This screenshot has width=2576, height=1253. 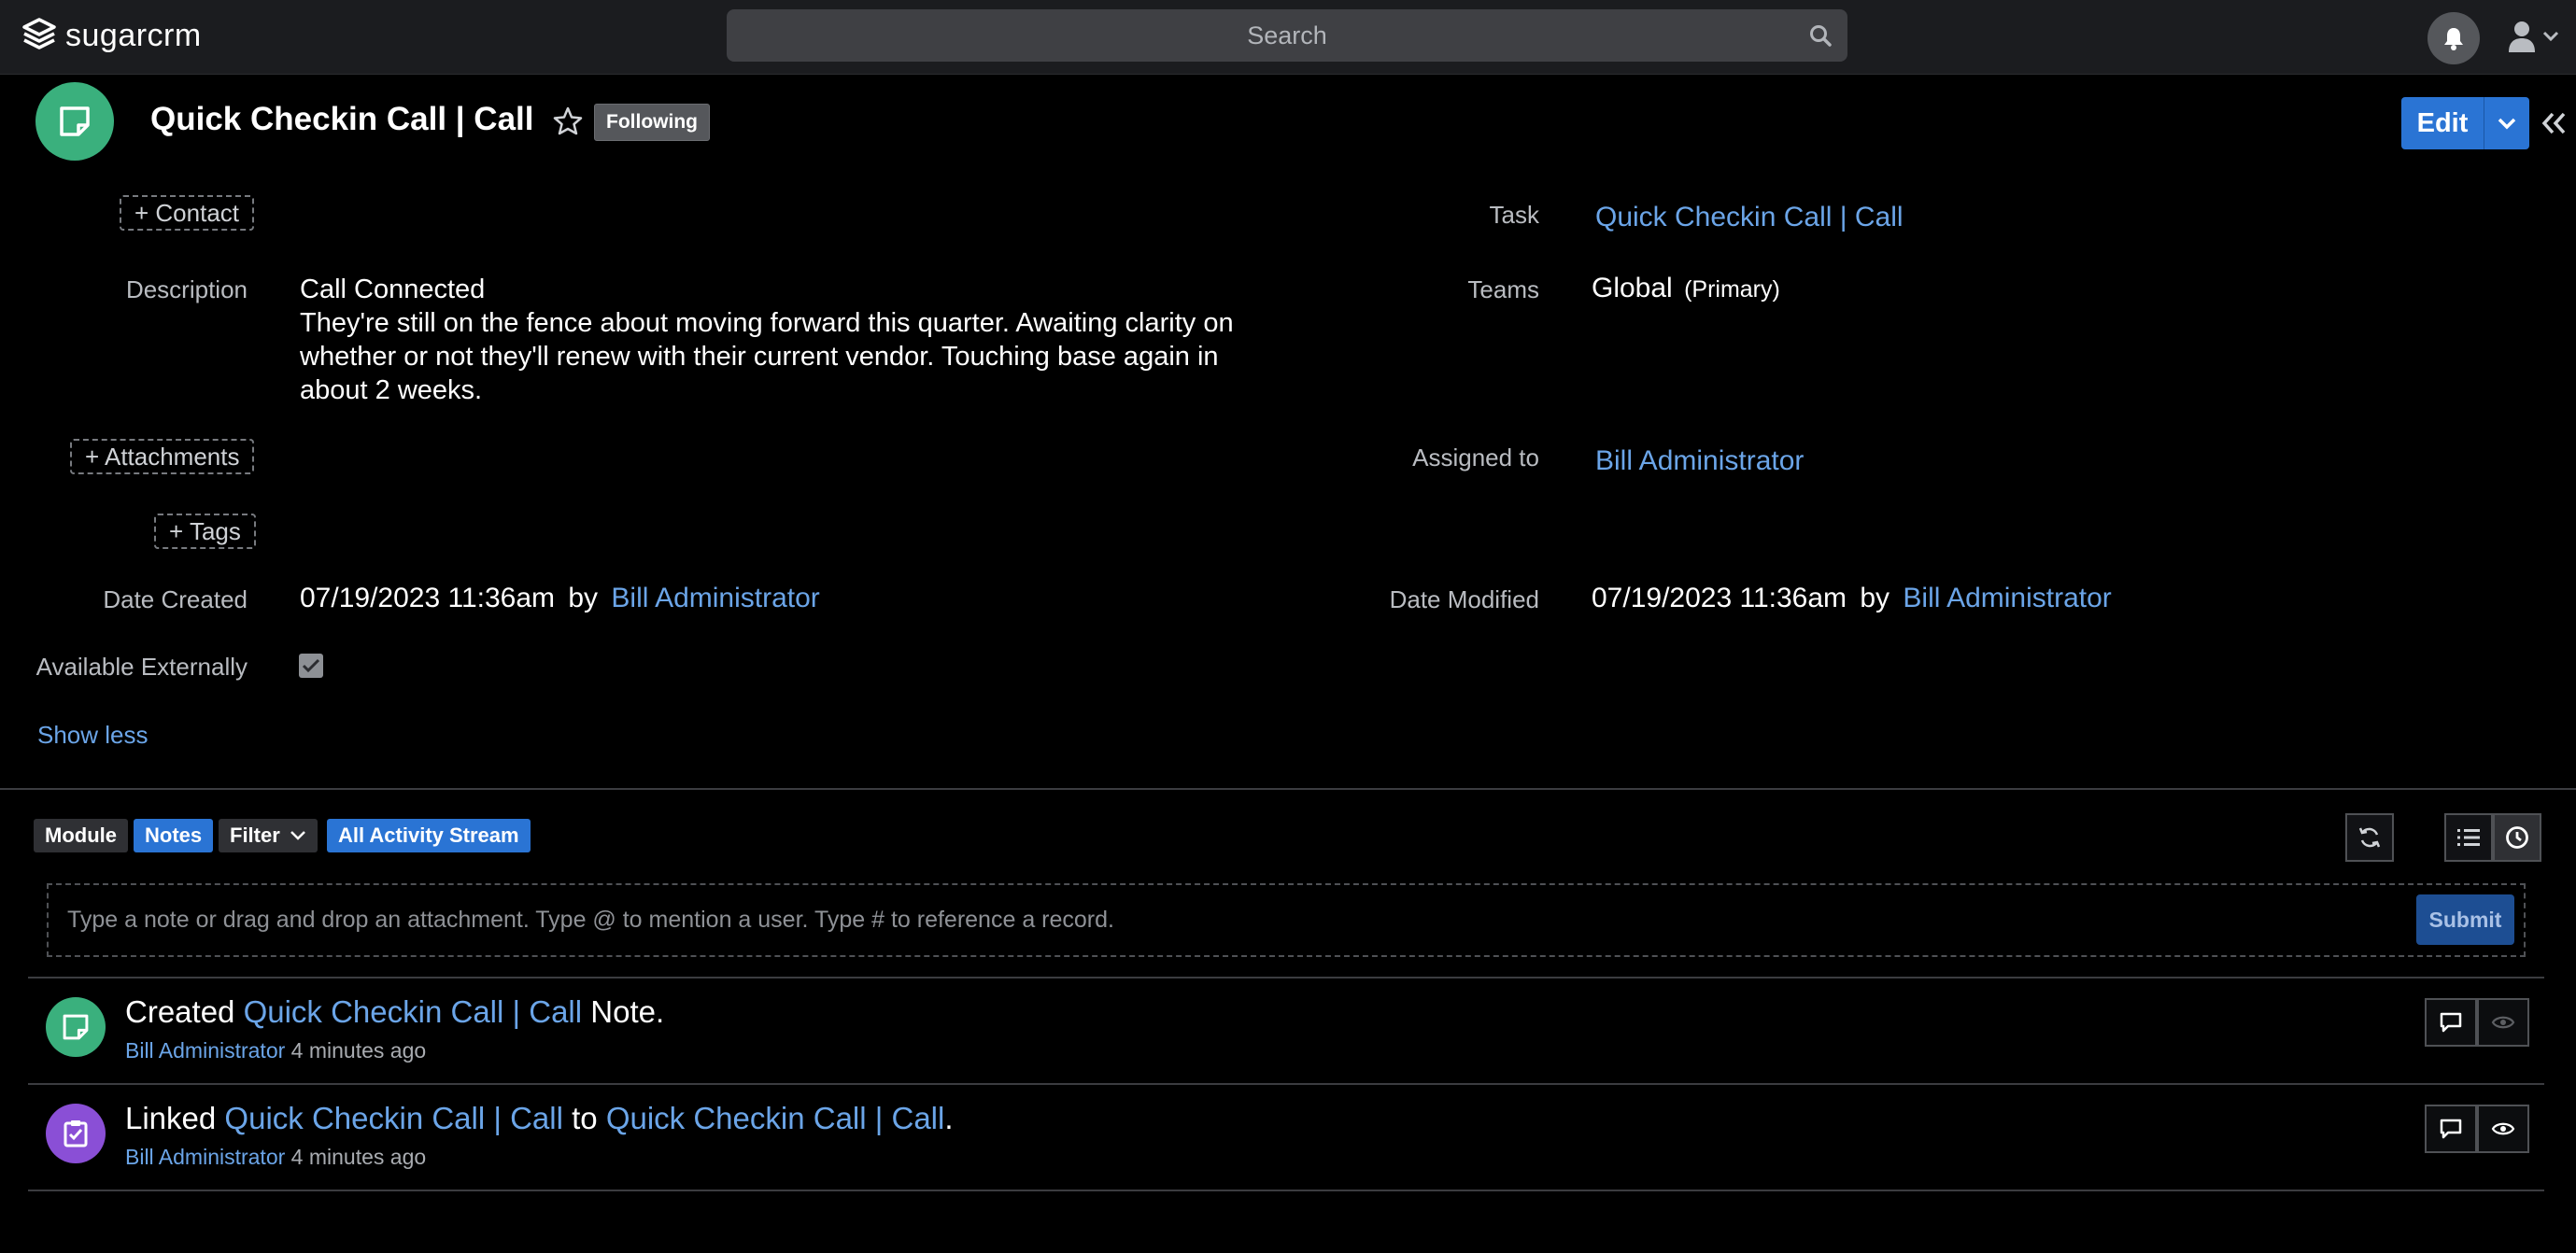 I want to click on cube-logo-icon, so click(x=39, y=33).